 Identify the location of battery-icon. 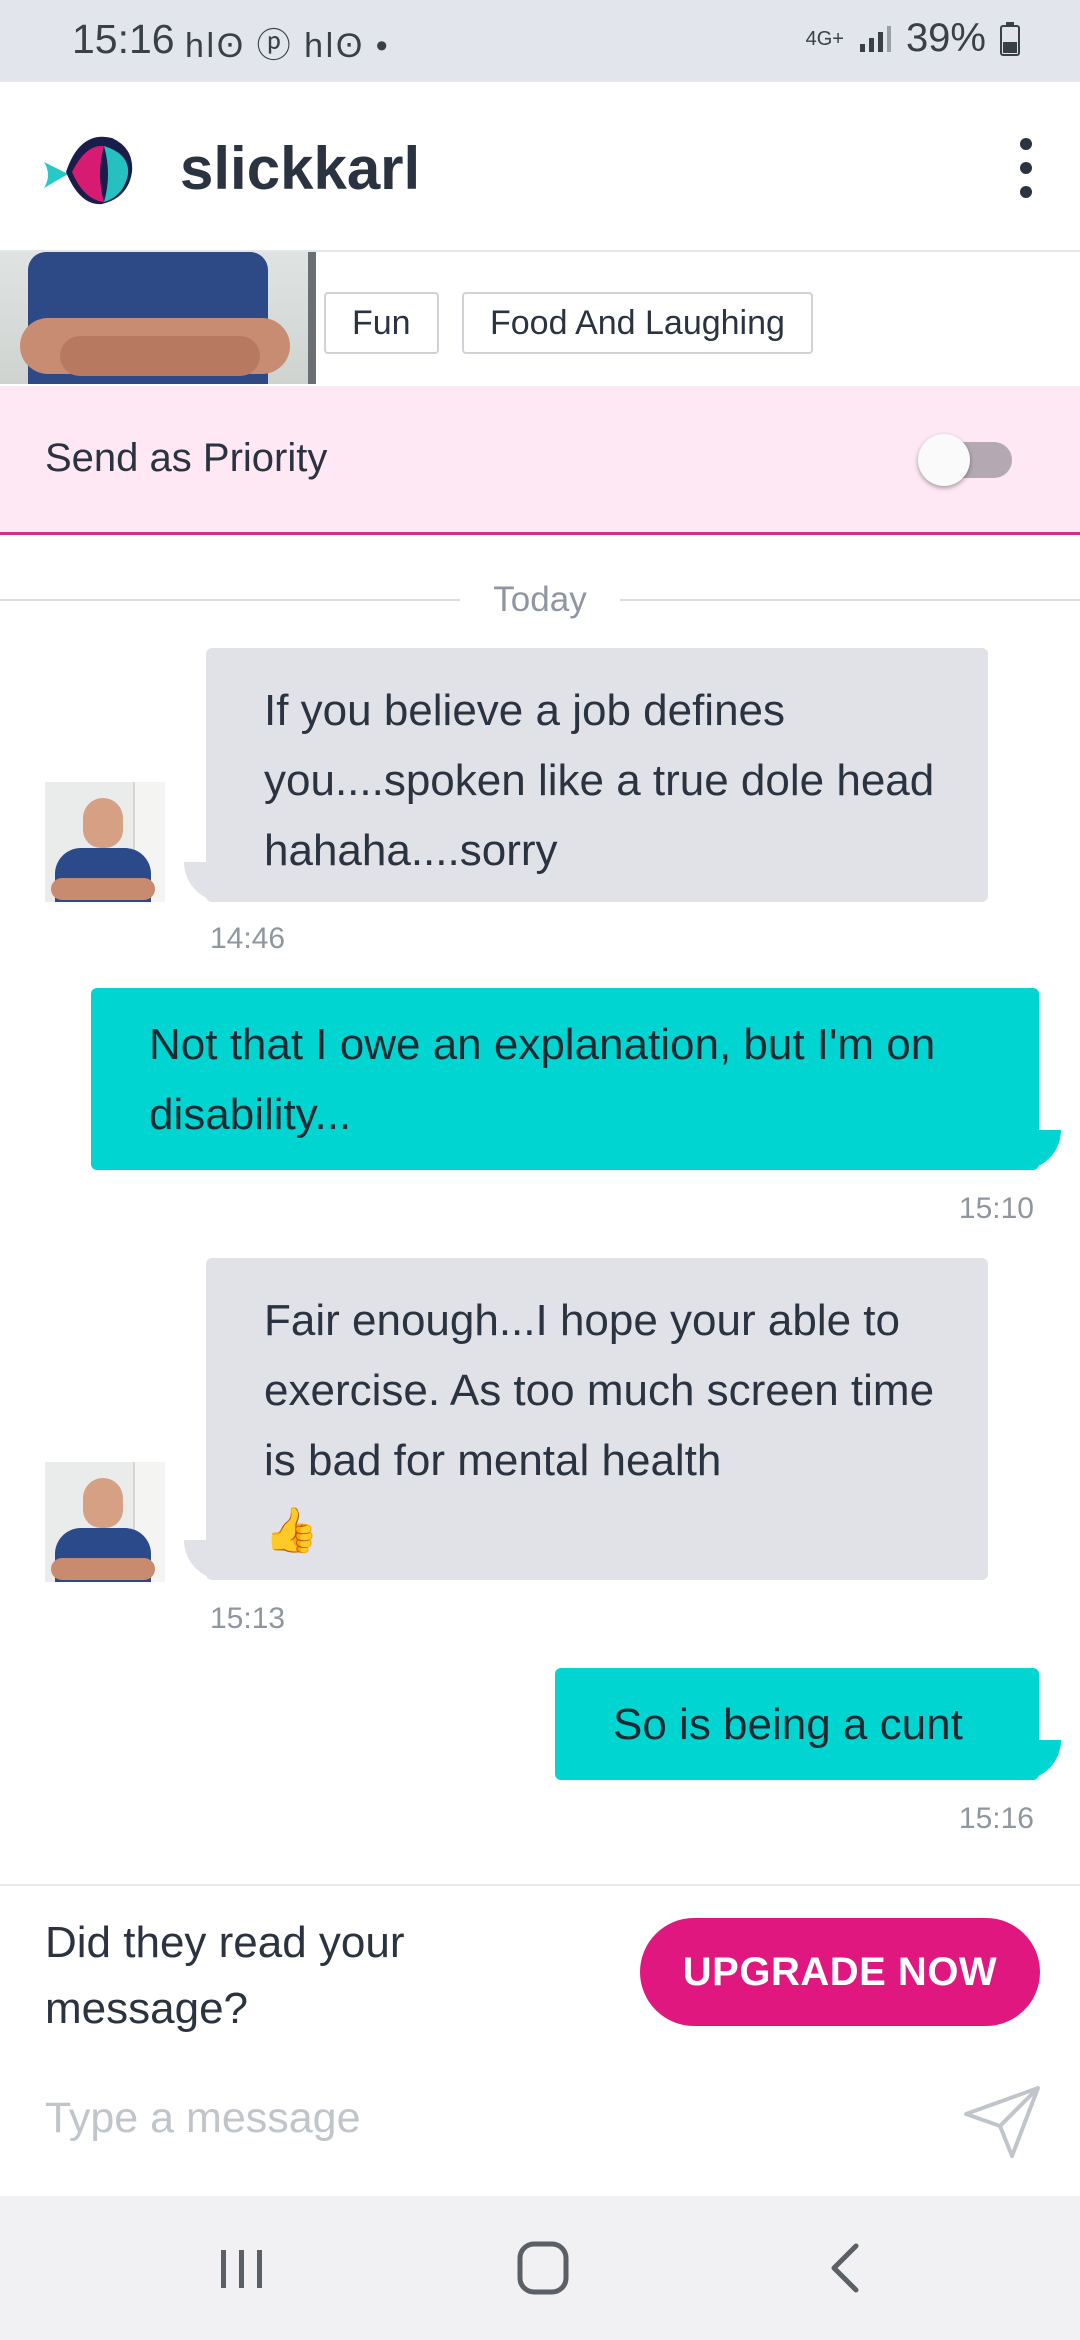
(1010, 38).